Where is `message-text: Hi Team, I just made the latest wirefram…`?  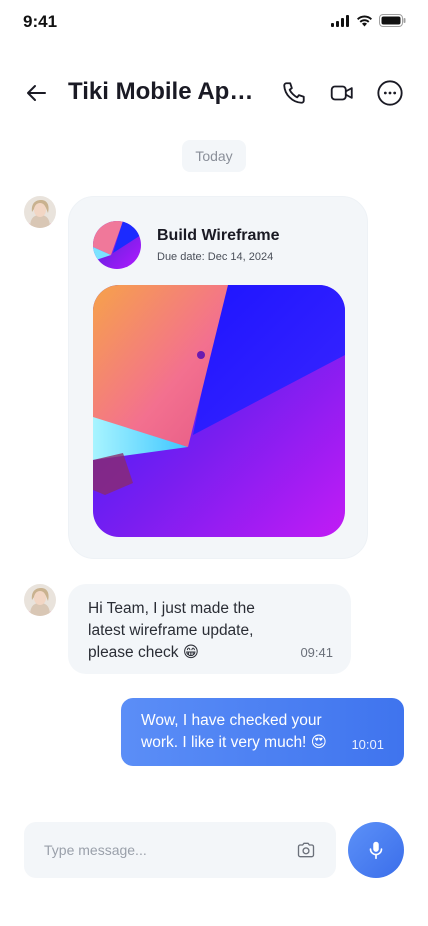 message-text: Hi Team, I just made the latest wirefram… is located at coordinates (171, 630).